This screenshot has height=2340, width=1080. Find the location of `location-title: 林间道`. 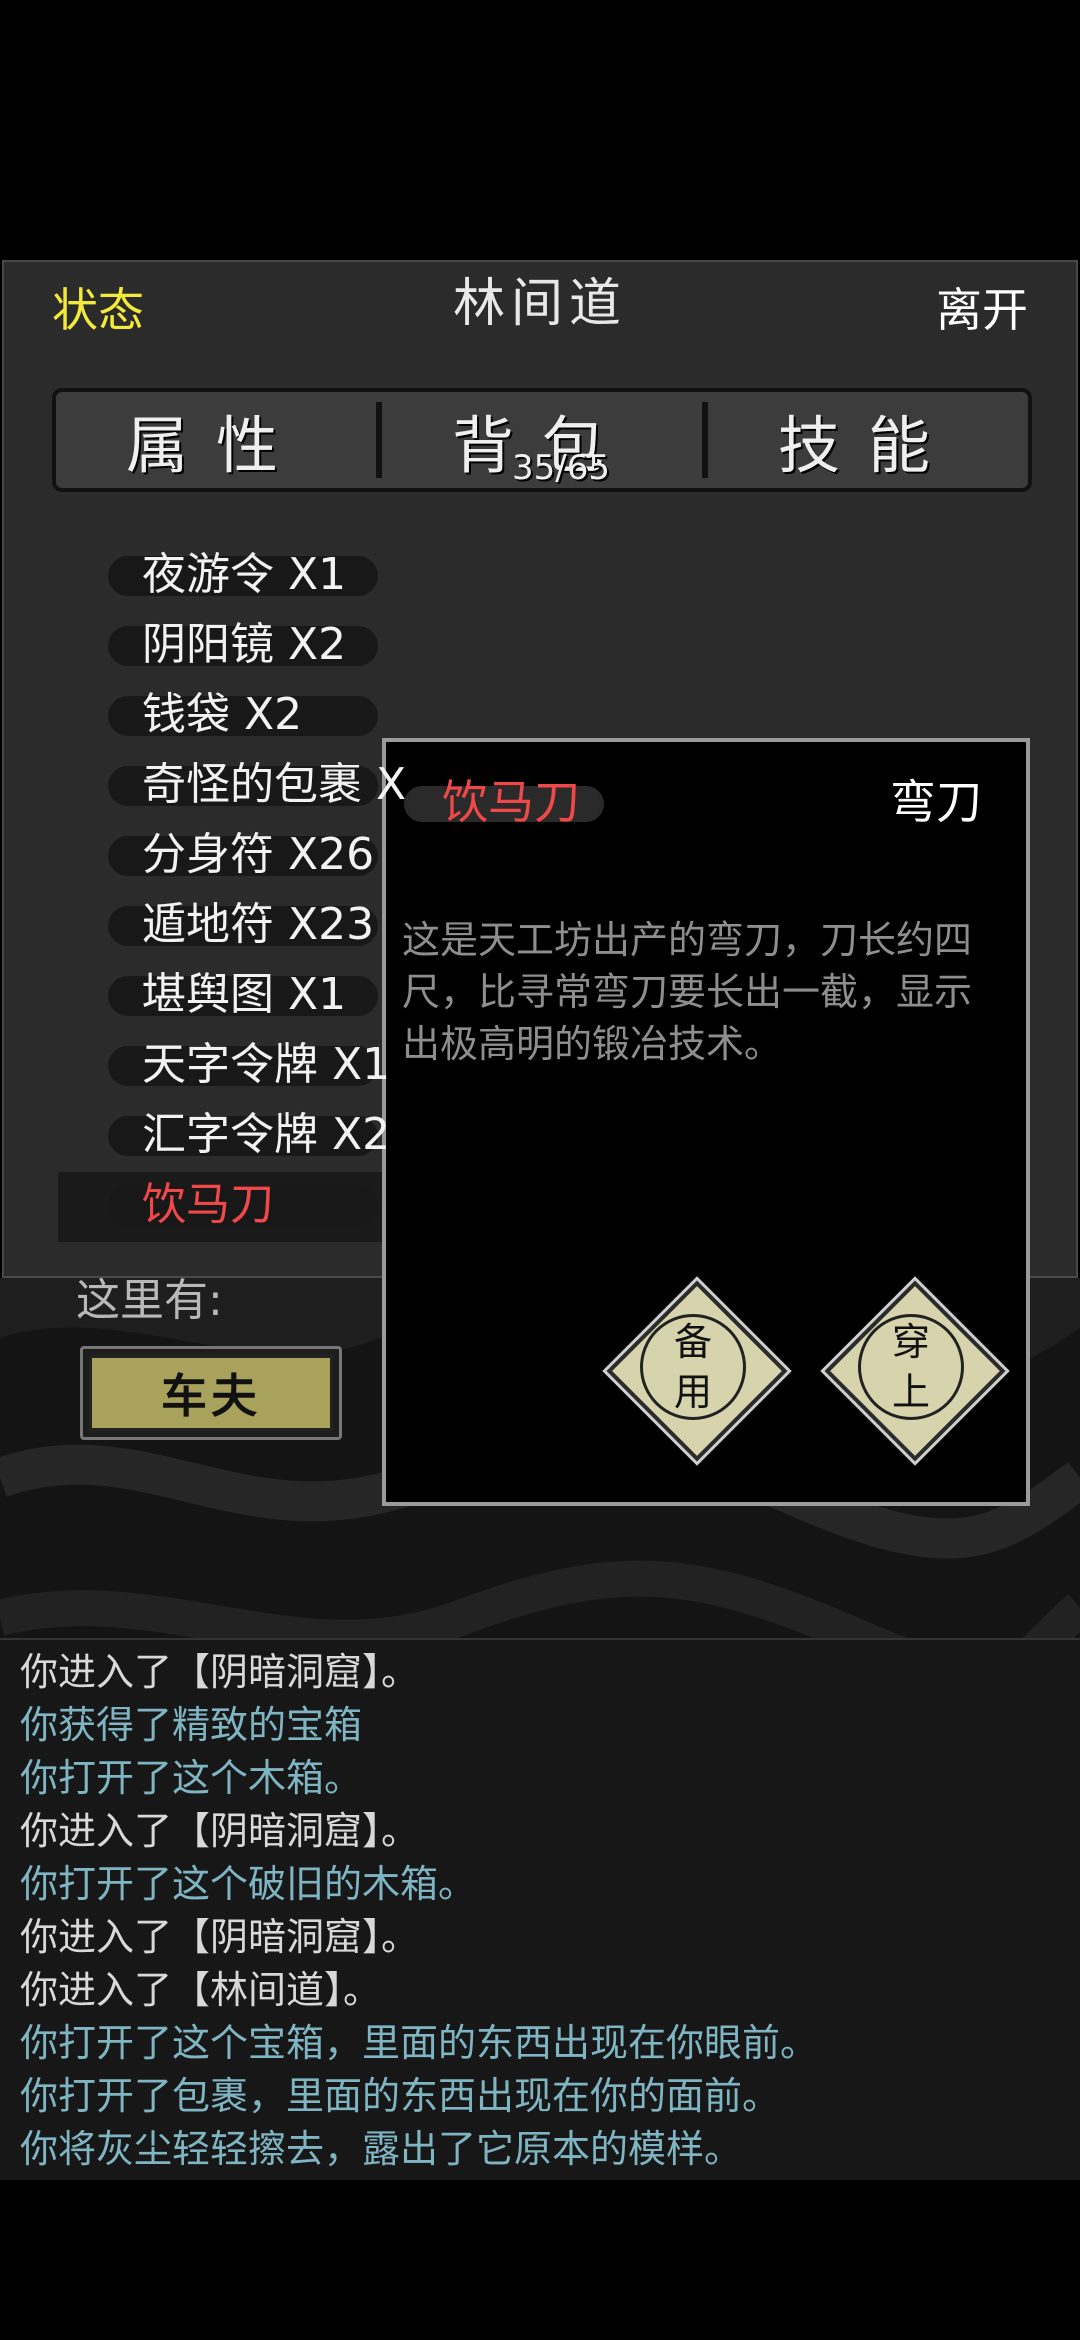

location-title: 林间道 is located at coordinates (539, 304).